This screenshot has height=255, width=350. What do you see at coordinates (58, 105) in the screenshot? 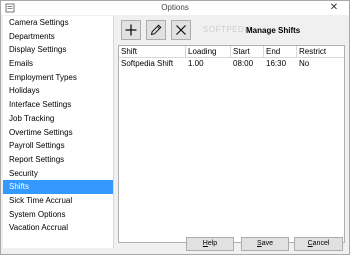
I see `sidebar-item-interface-settings: Interface Settings` at bounding box center [58, 105].